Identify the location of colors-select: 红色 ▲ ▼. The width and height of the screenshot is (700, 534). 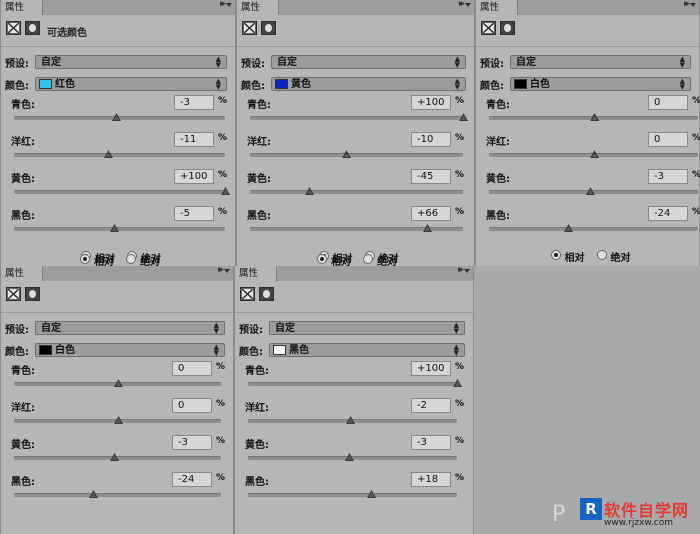
(131, 84).